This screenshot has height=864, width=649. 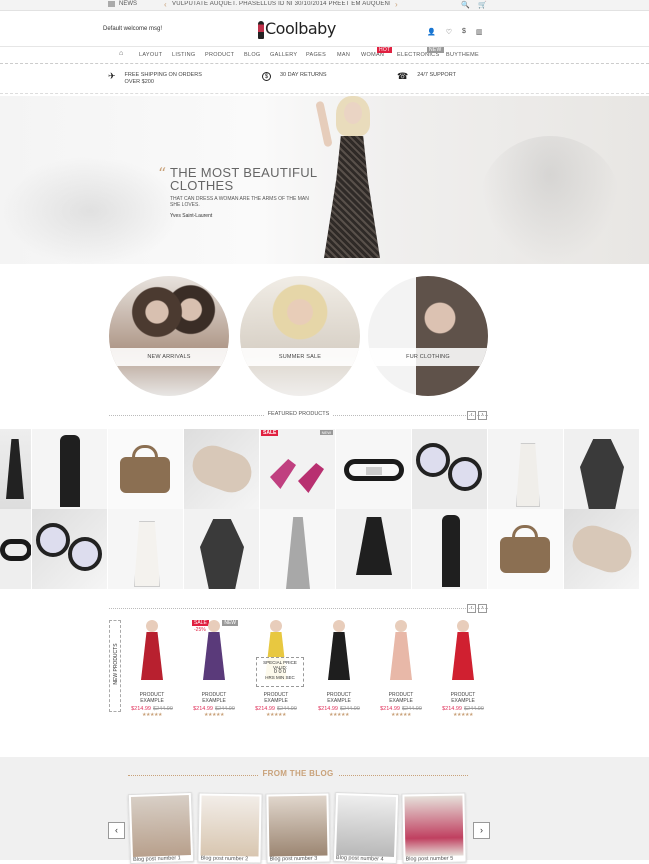 What do you see at coordinates (155, 78) in the screenshot?
I see `feature-shipping: ✈ FREE SHIPPING ON ORDERS OVER $200` at bounding box center [155, 78].